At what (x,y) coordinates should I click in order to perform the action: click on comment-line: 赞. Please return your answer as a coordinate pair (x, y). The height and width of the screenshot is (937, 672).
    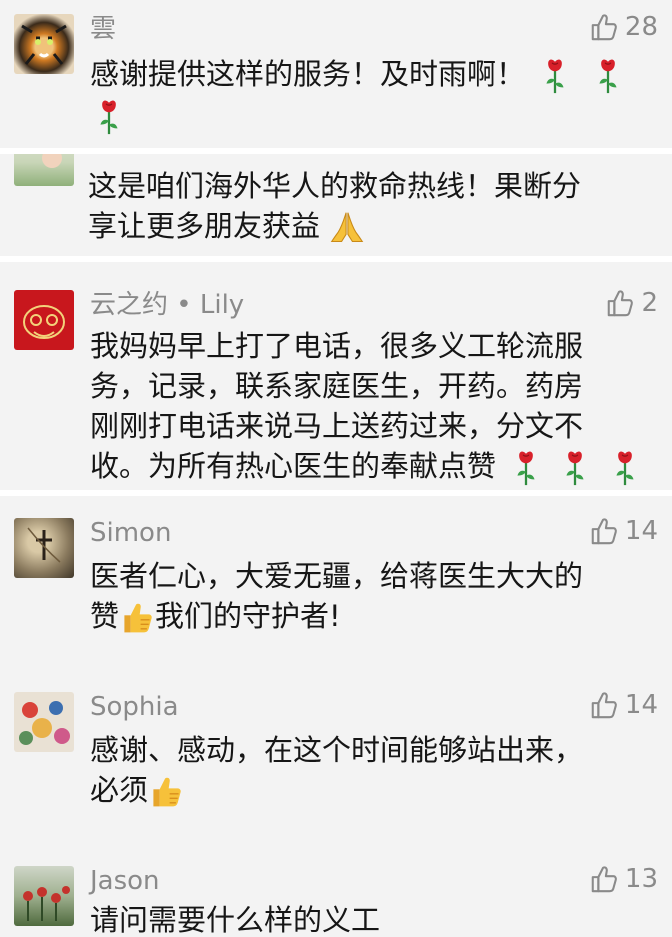
    Looking at the image, I should click on (105, 616).